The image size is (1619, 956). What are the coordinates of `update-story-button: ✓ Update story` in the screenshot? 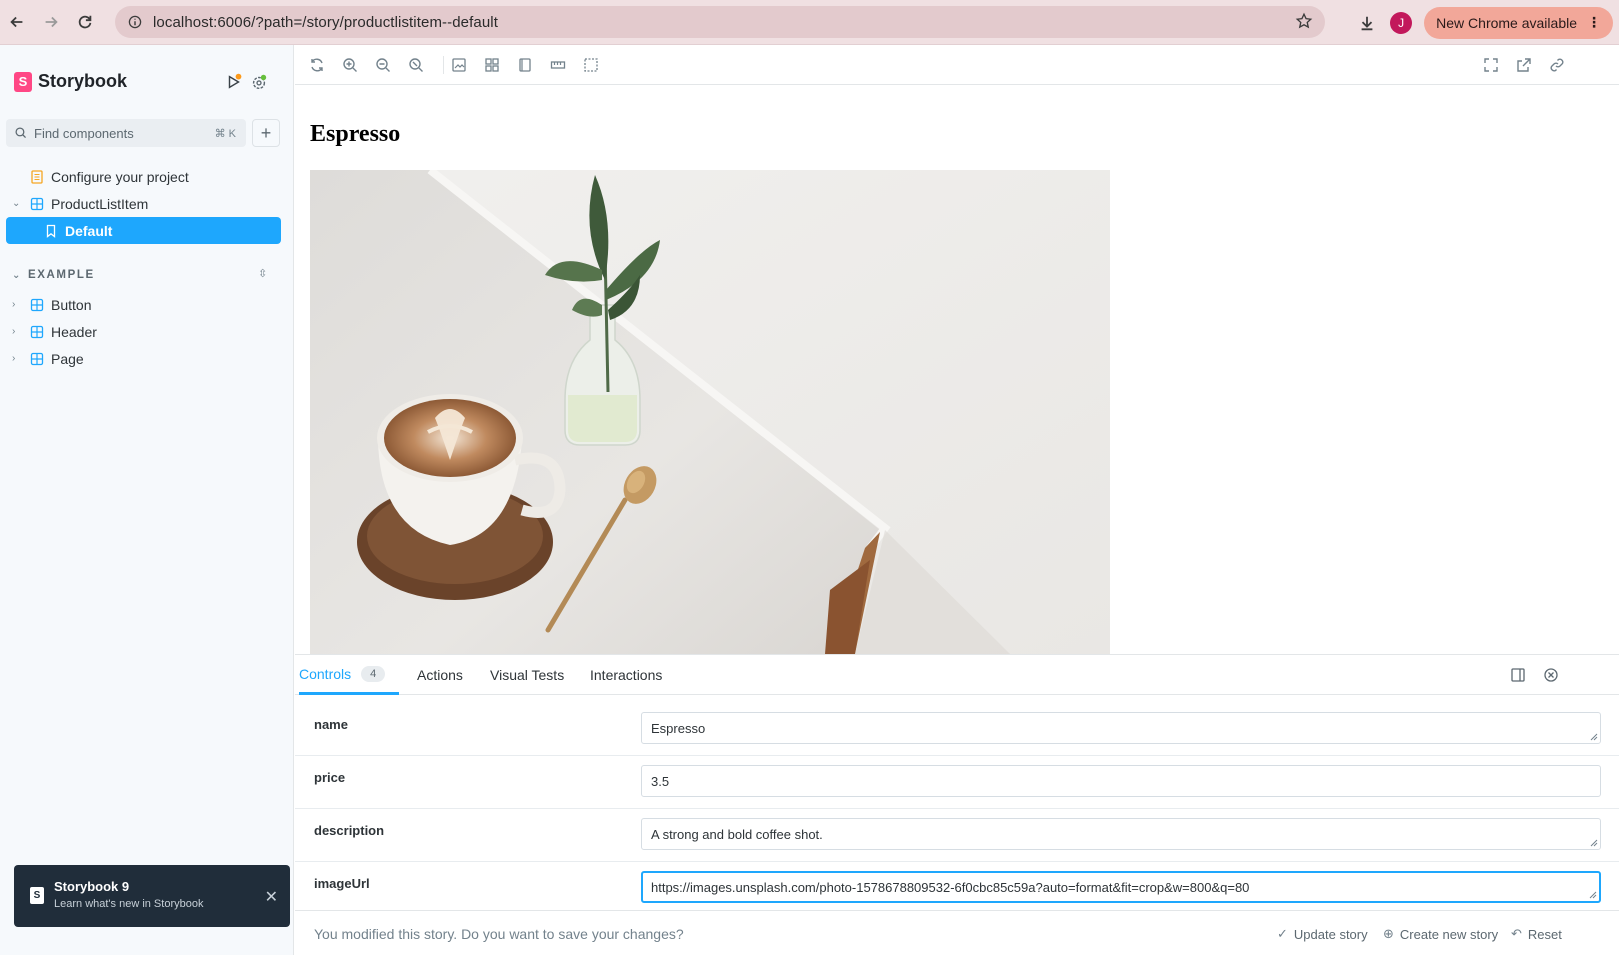 It's located at (1322, 934).